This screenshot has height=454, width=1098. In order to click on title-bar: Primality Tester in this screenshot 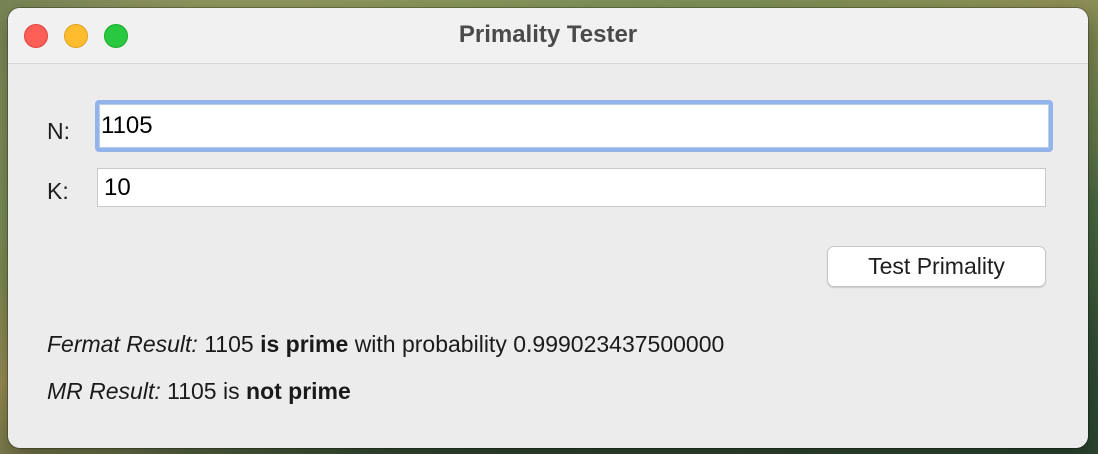, I will do `click(548, 36)`.